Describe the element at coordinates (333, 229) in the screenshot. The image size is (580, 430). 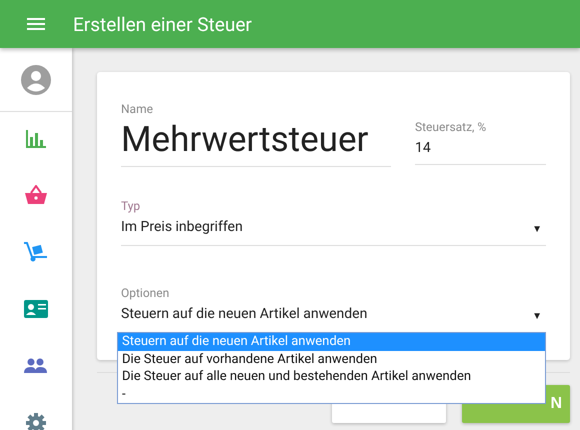
I see `type-select: Im Preis inbegriffen ▼` at that location.